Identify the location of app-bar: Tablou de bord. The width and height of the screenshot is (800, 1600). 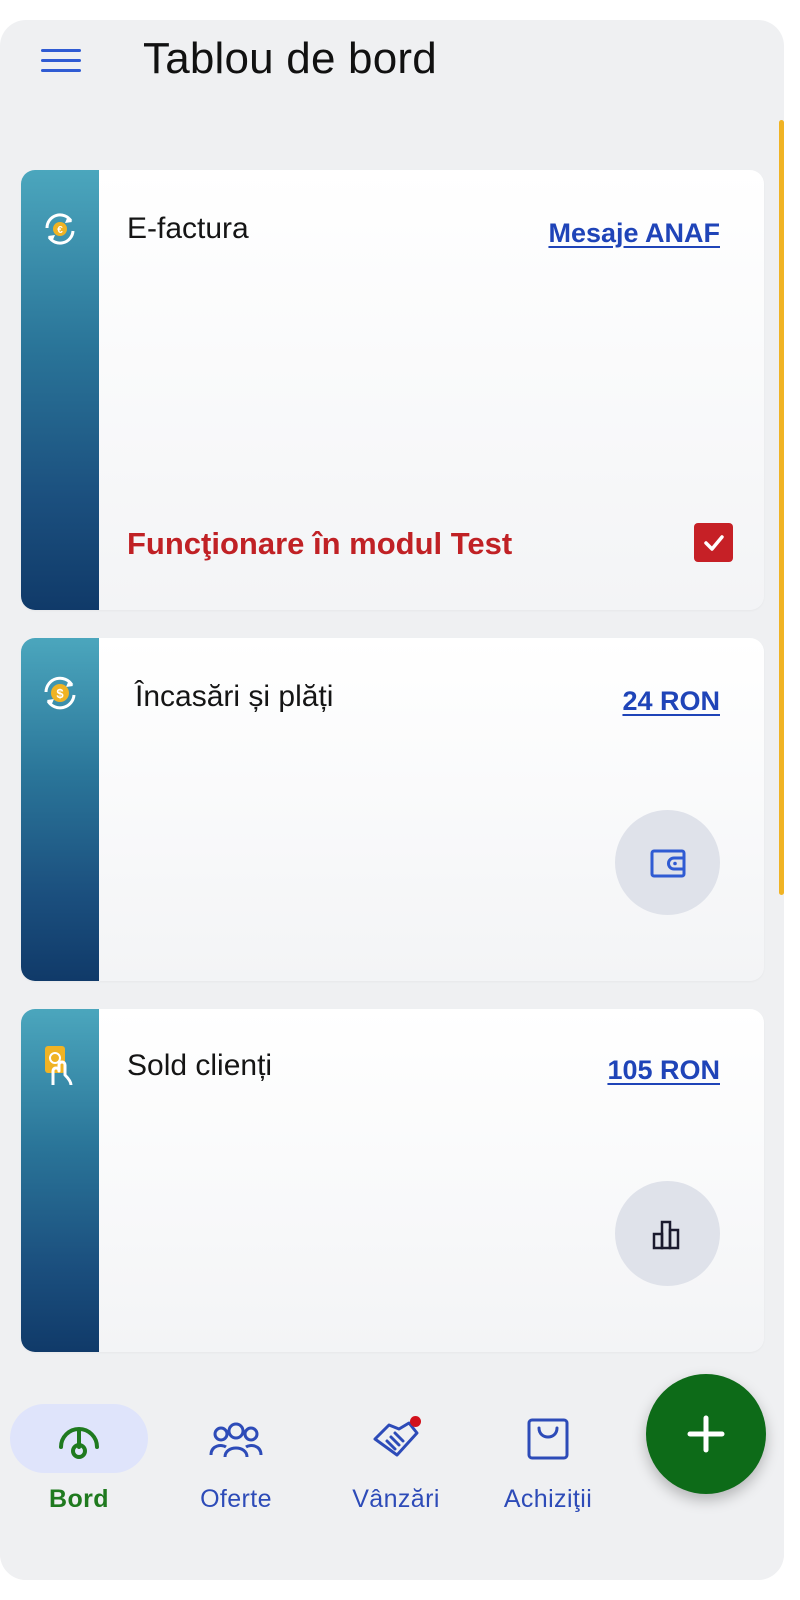
(392, 65).